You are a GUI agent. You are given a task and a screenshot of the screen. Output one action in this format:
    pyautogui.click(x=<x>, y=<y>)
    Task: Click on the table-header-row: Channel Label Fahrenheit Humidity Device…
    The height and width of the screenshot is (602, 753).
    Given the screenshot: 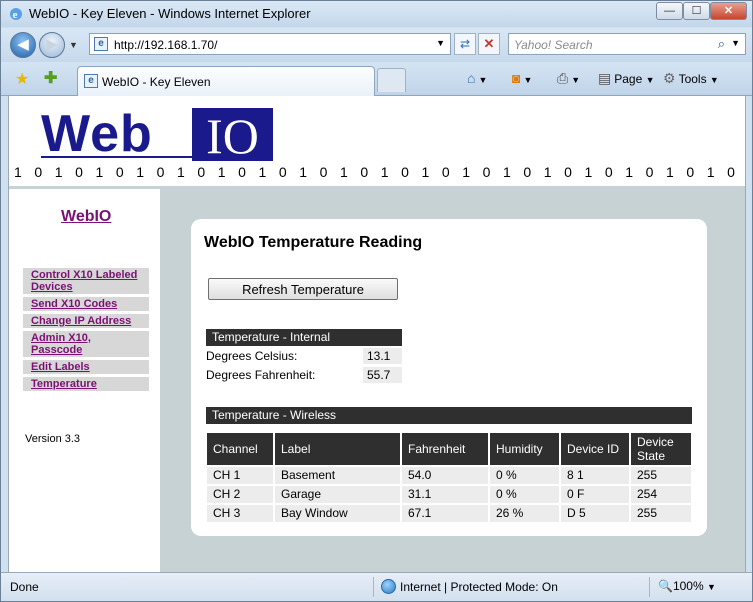 What is the action you would take?
    pyautogui.click(x=449, y=449)
    